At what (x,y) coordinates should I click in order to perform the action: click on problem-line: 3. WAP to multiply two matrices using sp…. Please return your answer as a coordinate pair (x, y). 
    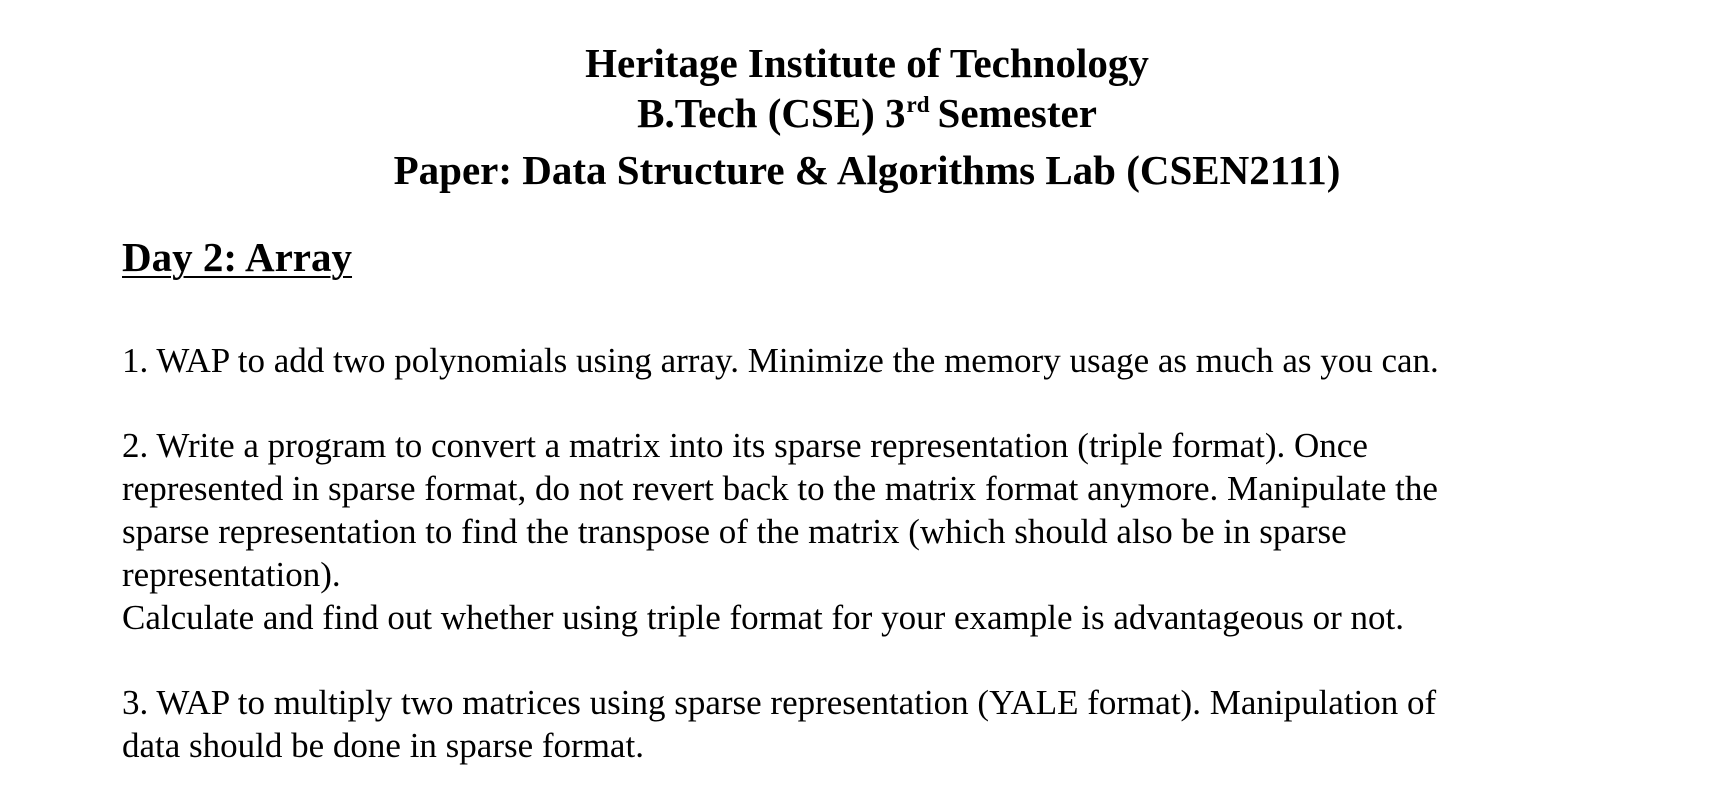
    Looking at the image, I should click on (779, 702).